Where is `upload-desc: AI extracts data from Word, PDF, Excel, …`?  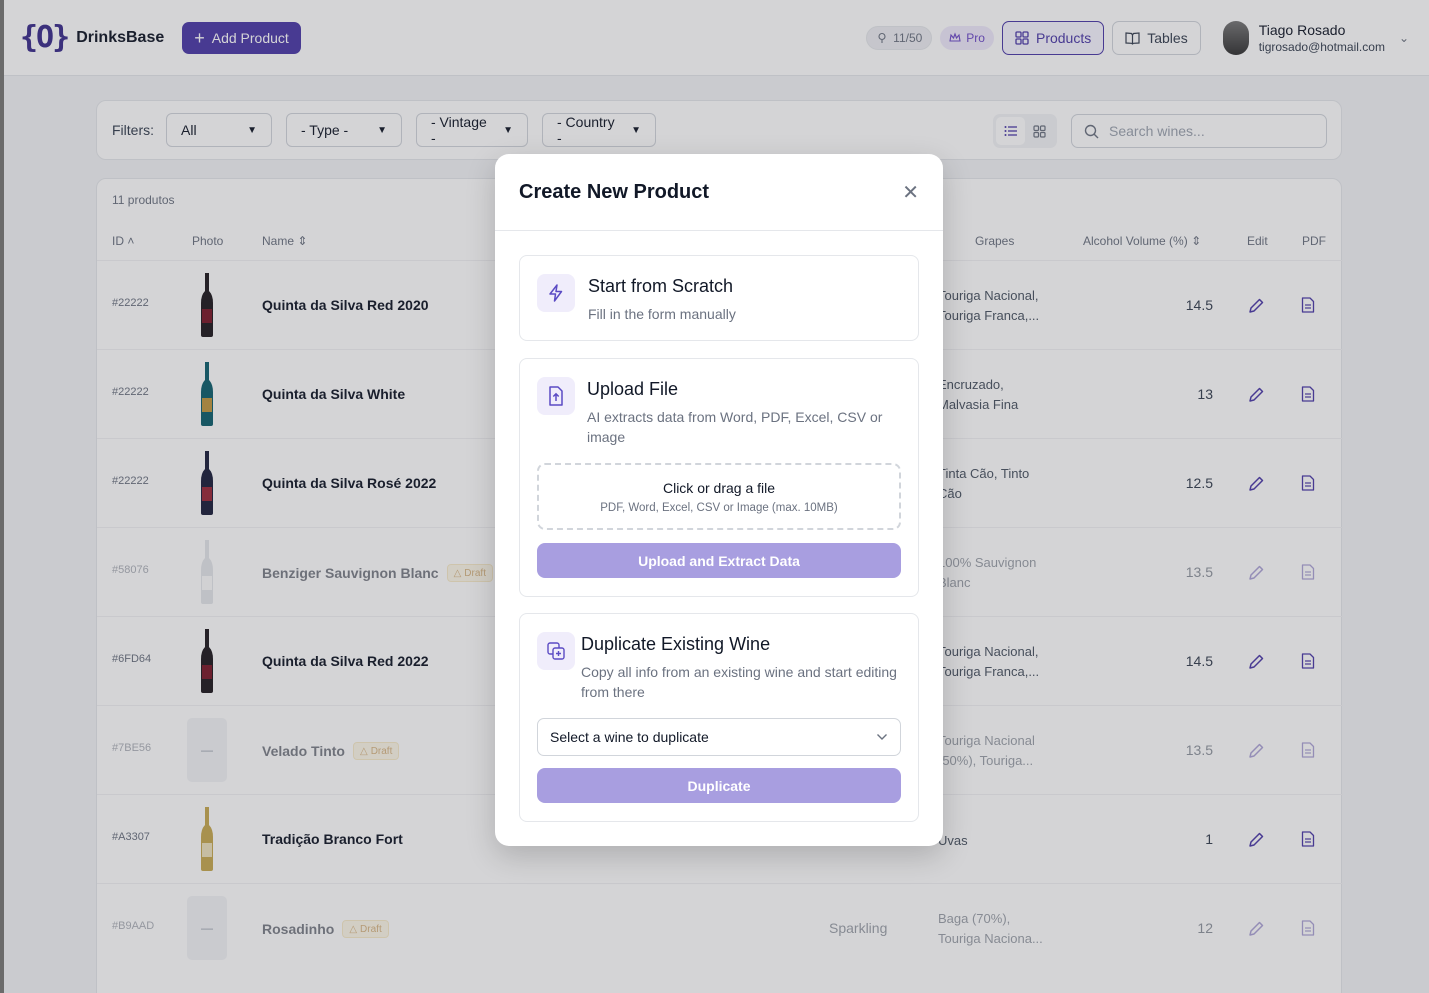
upload-desc: AI extracts data from Word, PDF, Excel, … is located at coordinates (735, 427).